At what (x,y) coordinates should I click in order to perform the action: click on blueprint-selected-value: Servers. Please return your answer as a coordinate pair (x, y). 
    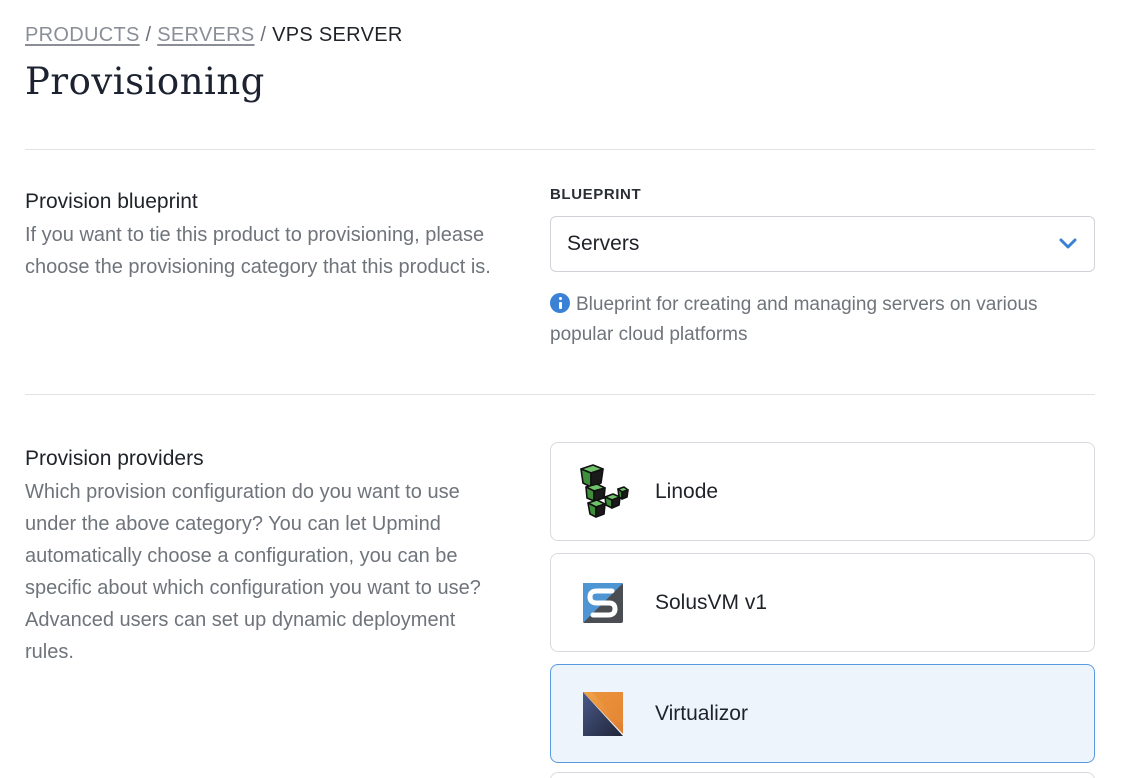
    Looking at the image, I should click on (603, 243).